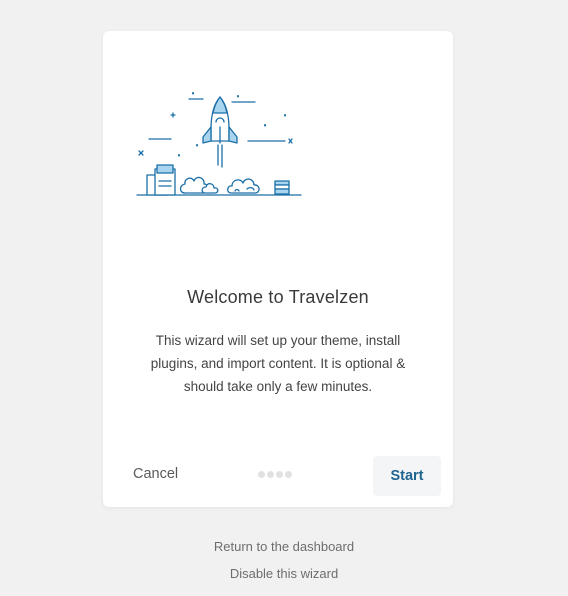 The width and height of the screenshot is (568, 596). I want to click on step-indicator, so click(275, 474).